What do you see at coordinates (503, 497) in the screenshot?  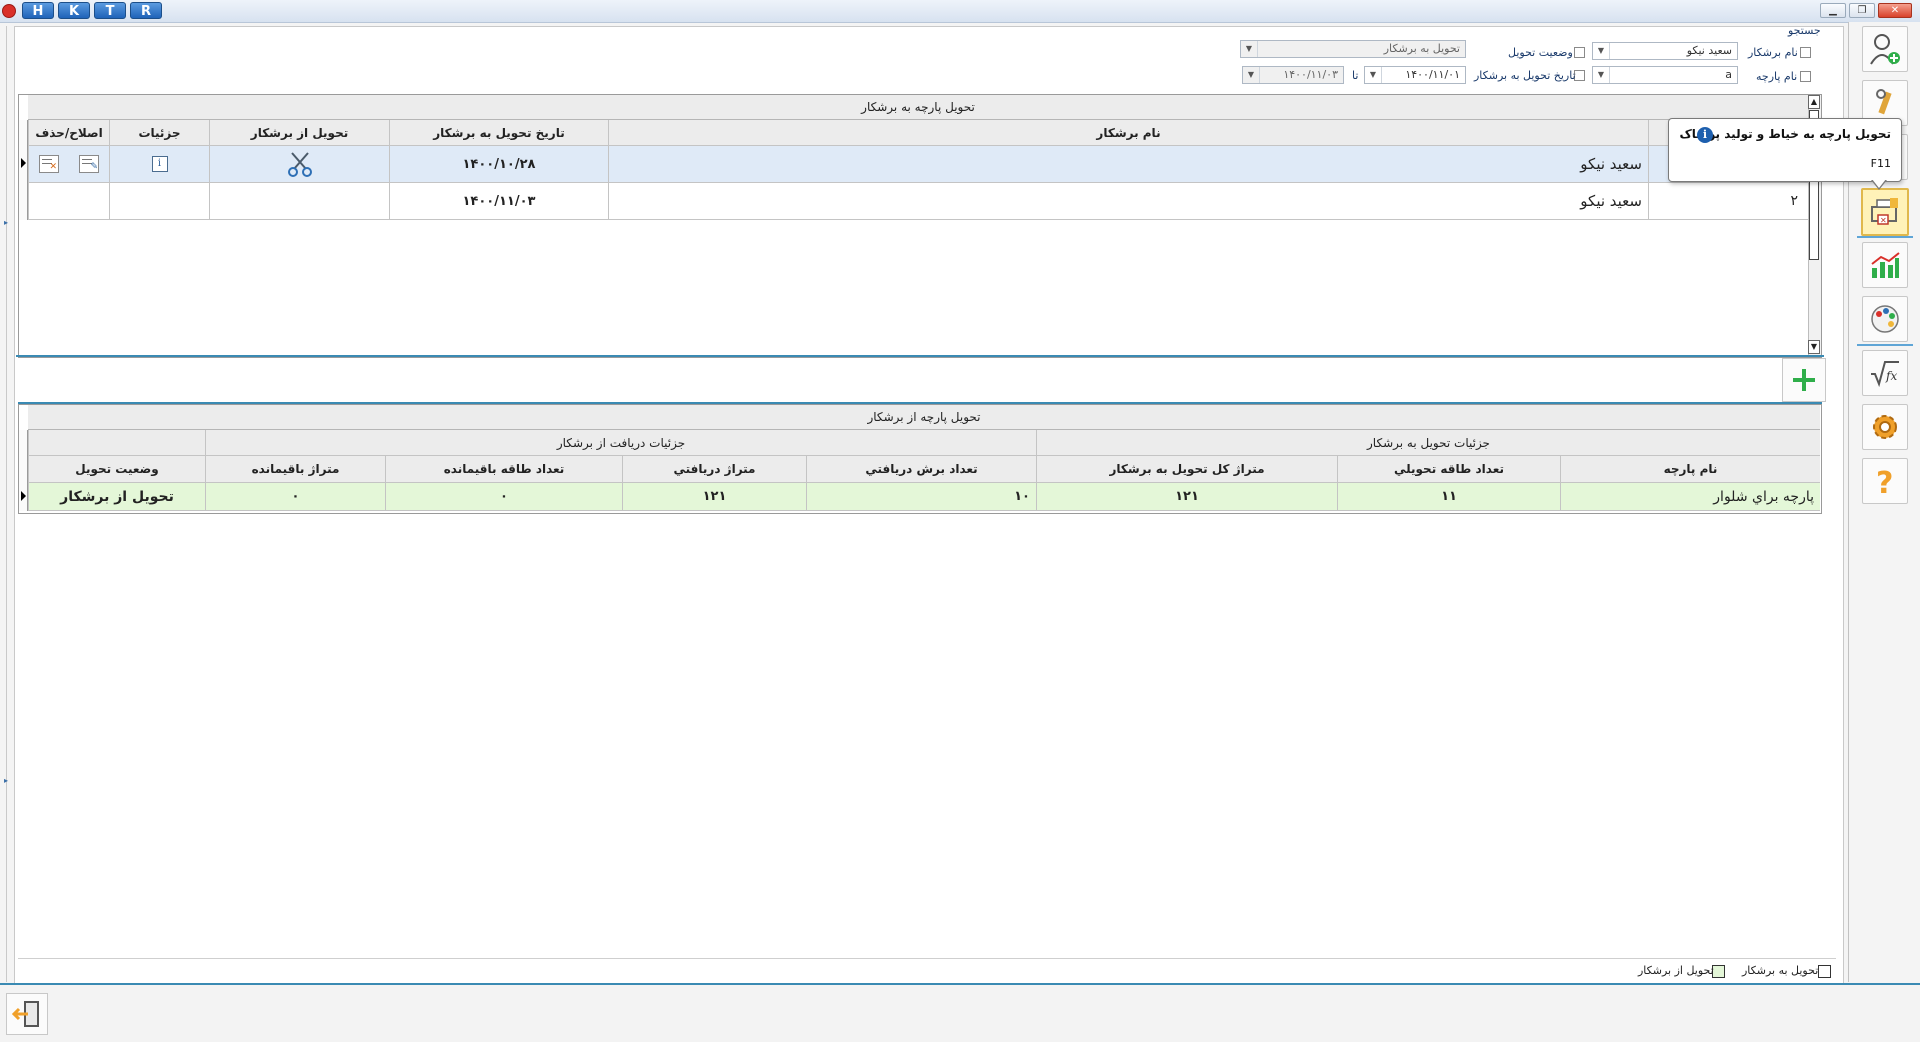 I see `table-row-rolls-left: ۰` at bounding box center [503, 497].